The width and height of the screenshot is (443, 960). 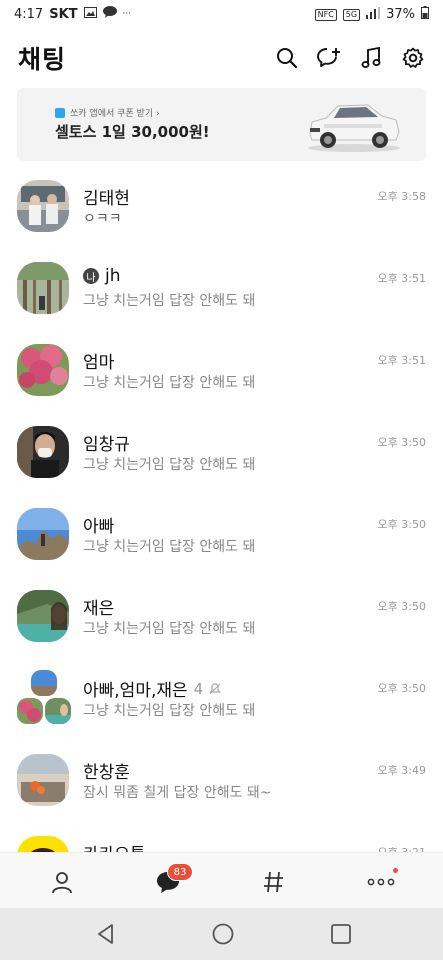 I want to click on home-icon, so click(x=223, y=934).